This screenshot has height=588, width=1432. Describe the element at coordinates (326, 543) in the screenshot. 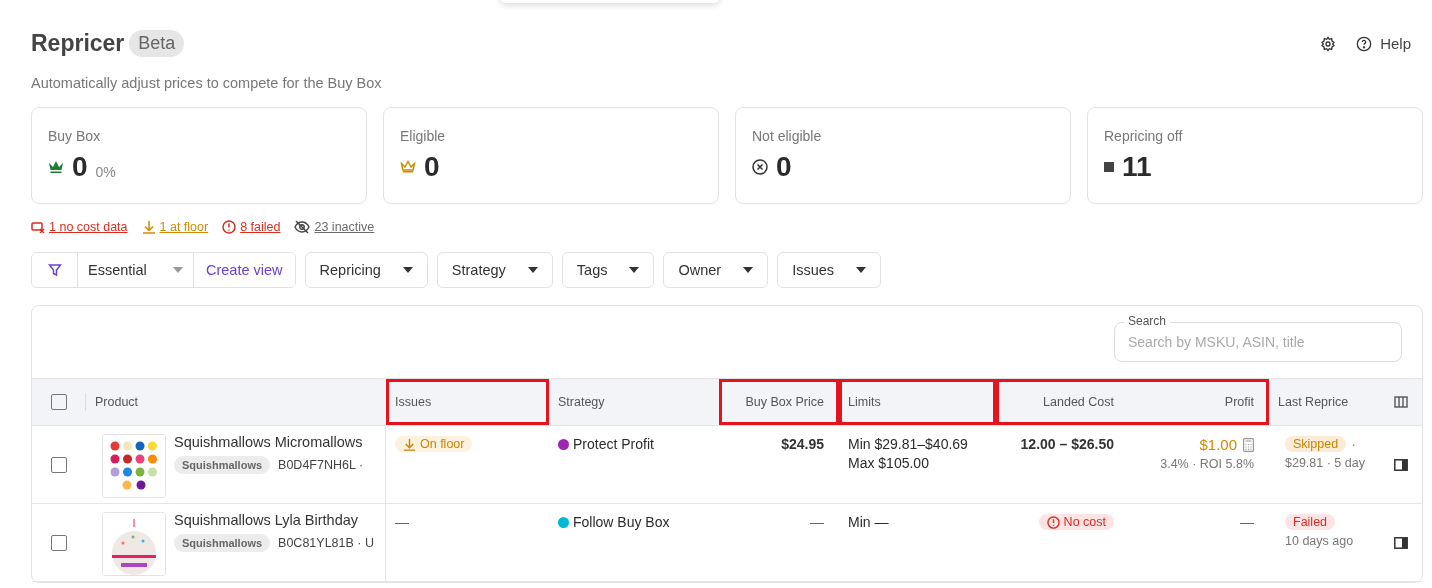

I see `asin-text: B0C81YL81B · U` at that location.